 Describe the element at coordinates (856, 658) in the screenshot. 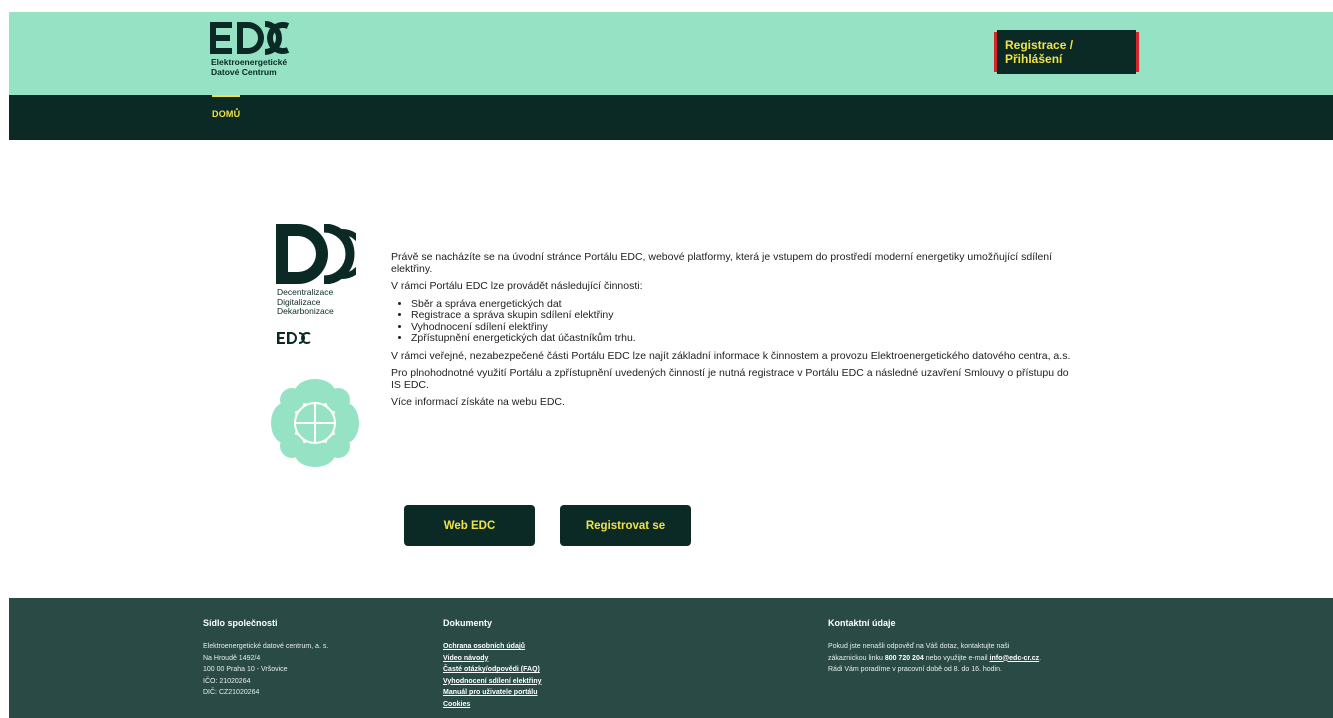

I see `contact-text: zákaznickou linku` at that location.